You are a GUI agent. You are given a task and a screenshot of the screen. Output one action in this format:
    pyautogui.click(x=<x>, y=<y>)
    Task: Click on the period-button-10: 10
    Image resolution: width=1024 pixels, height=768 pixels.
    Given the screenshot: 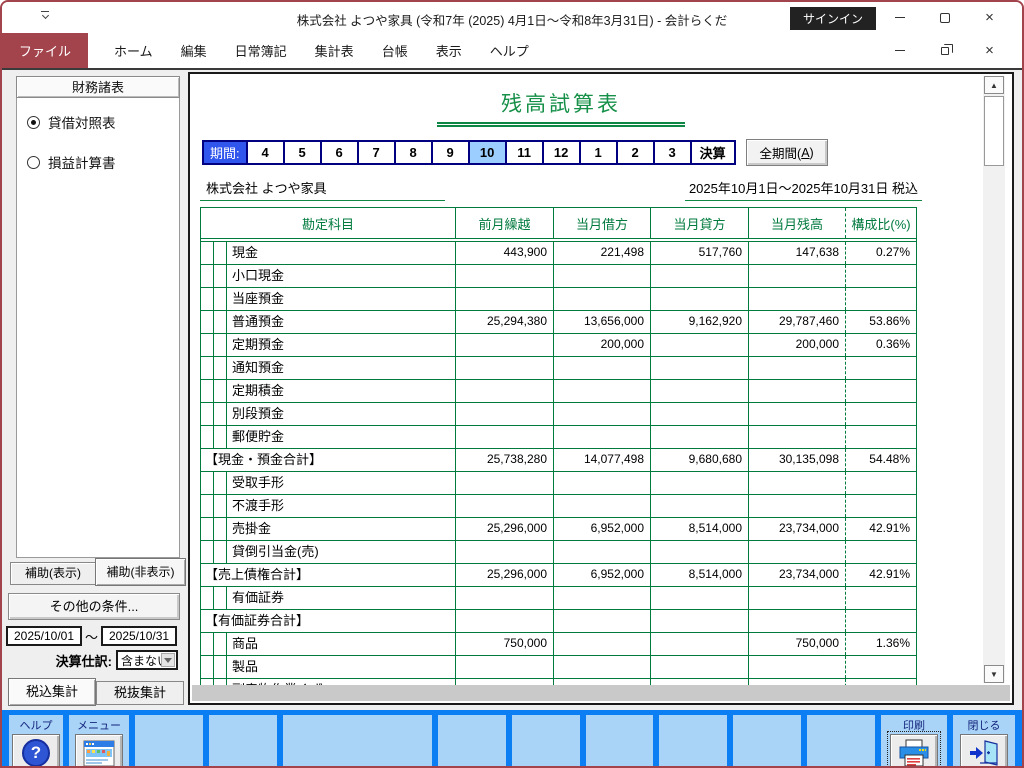 What is the action you would take?
    pyautogui.click(x=486, y=152)
    